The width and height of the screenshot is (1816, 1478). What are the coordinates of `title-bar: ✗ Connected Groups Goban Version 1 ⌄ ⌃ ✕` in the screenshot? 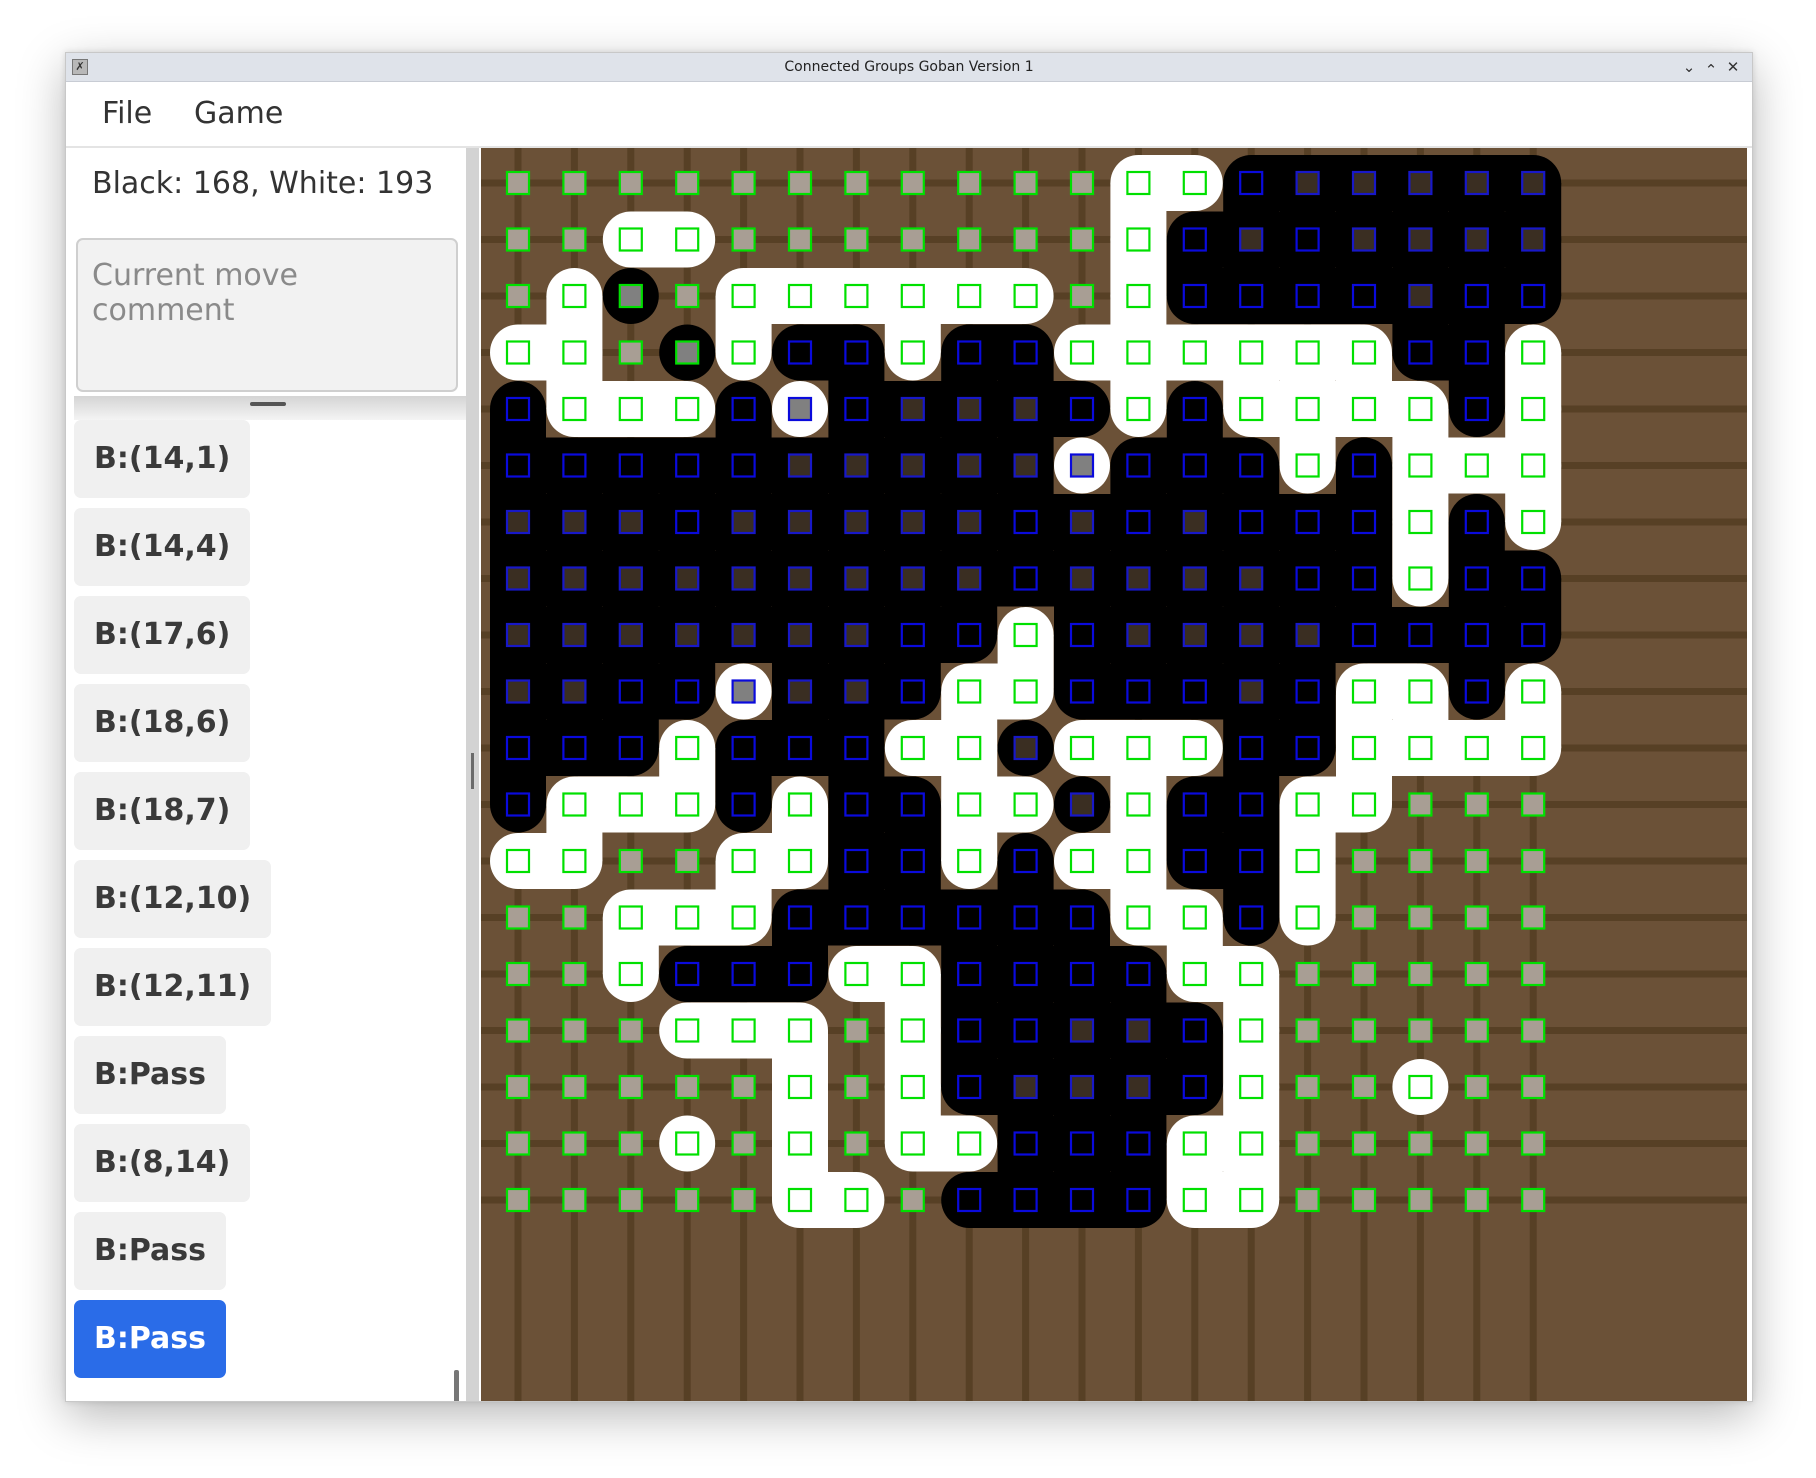 It's located at (909, 67).